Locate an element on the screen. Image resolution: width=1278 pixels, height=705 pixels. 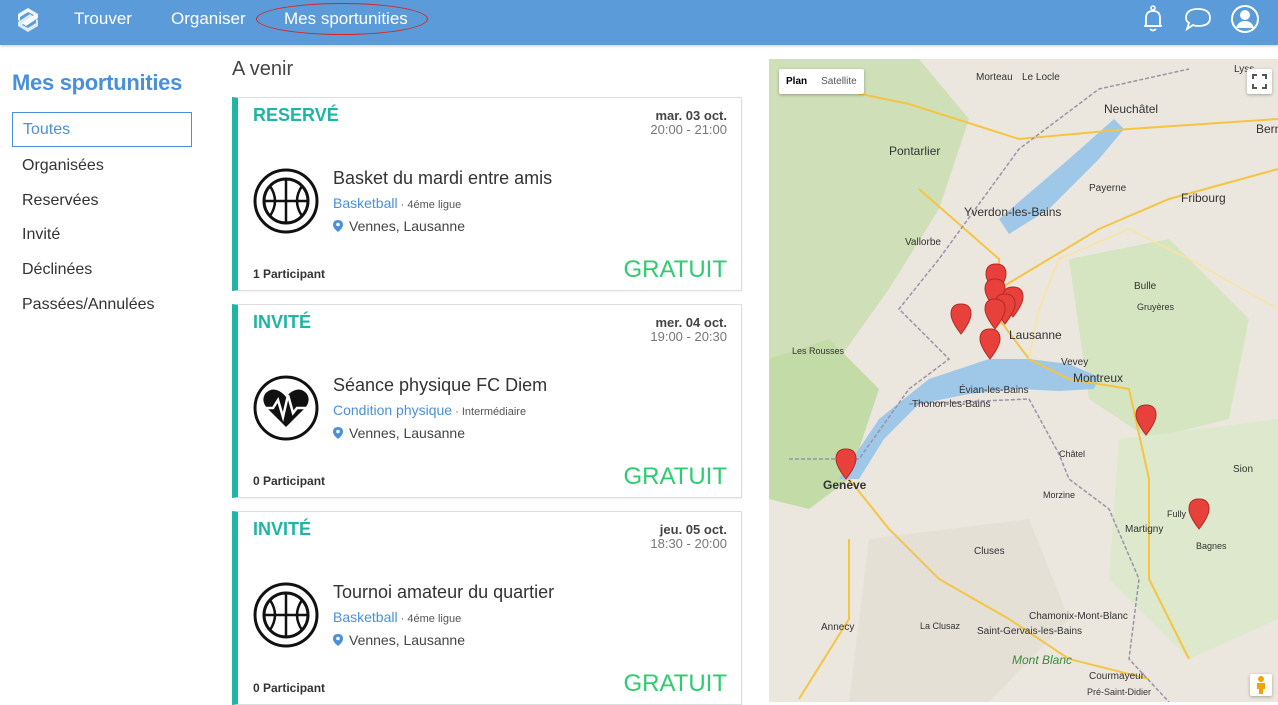
map-label: Châtel is located at coordinates (1072, 454).